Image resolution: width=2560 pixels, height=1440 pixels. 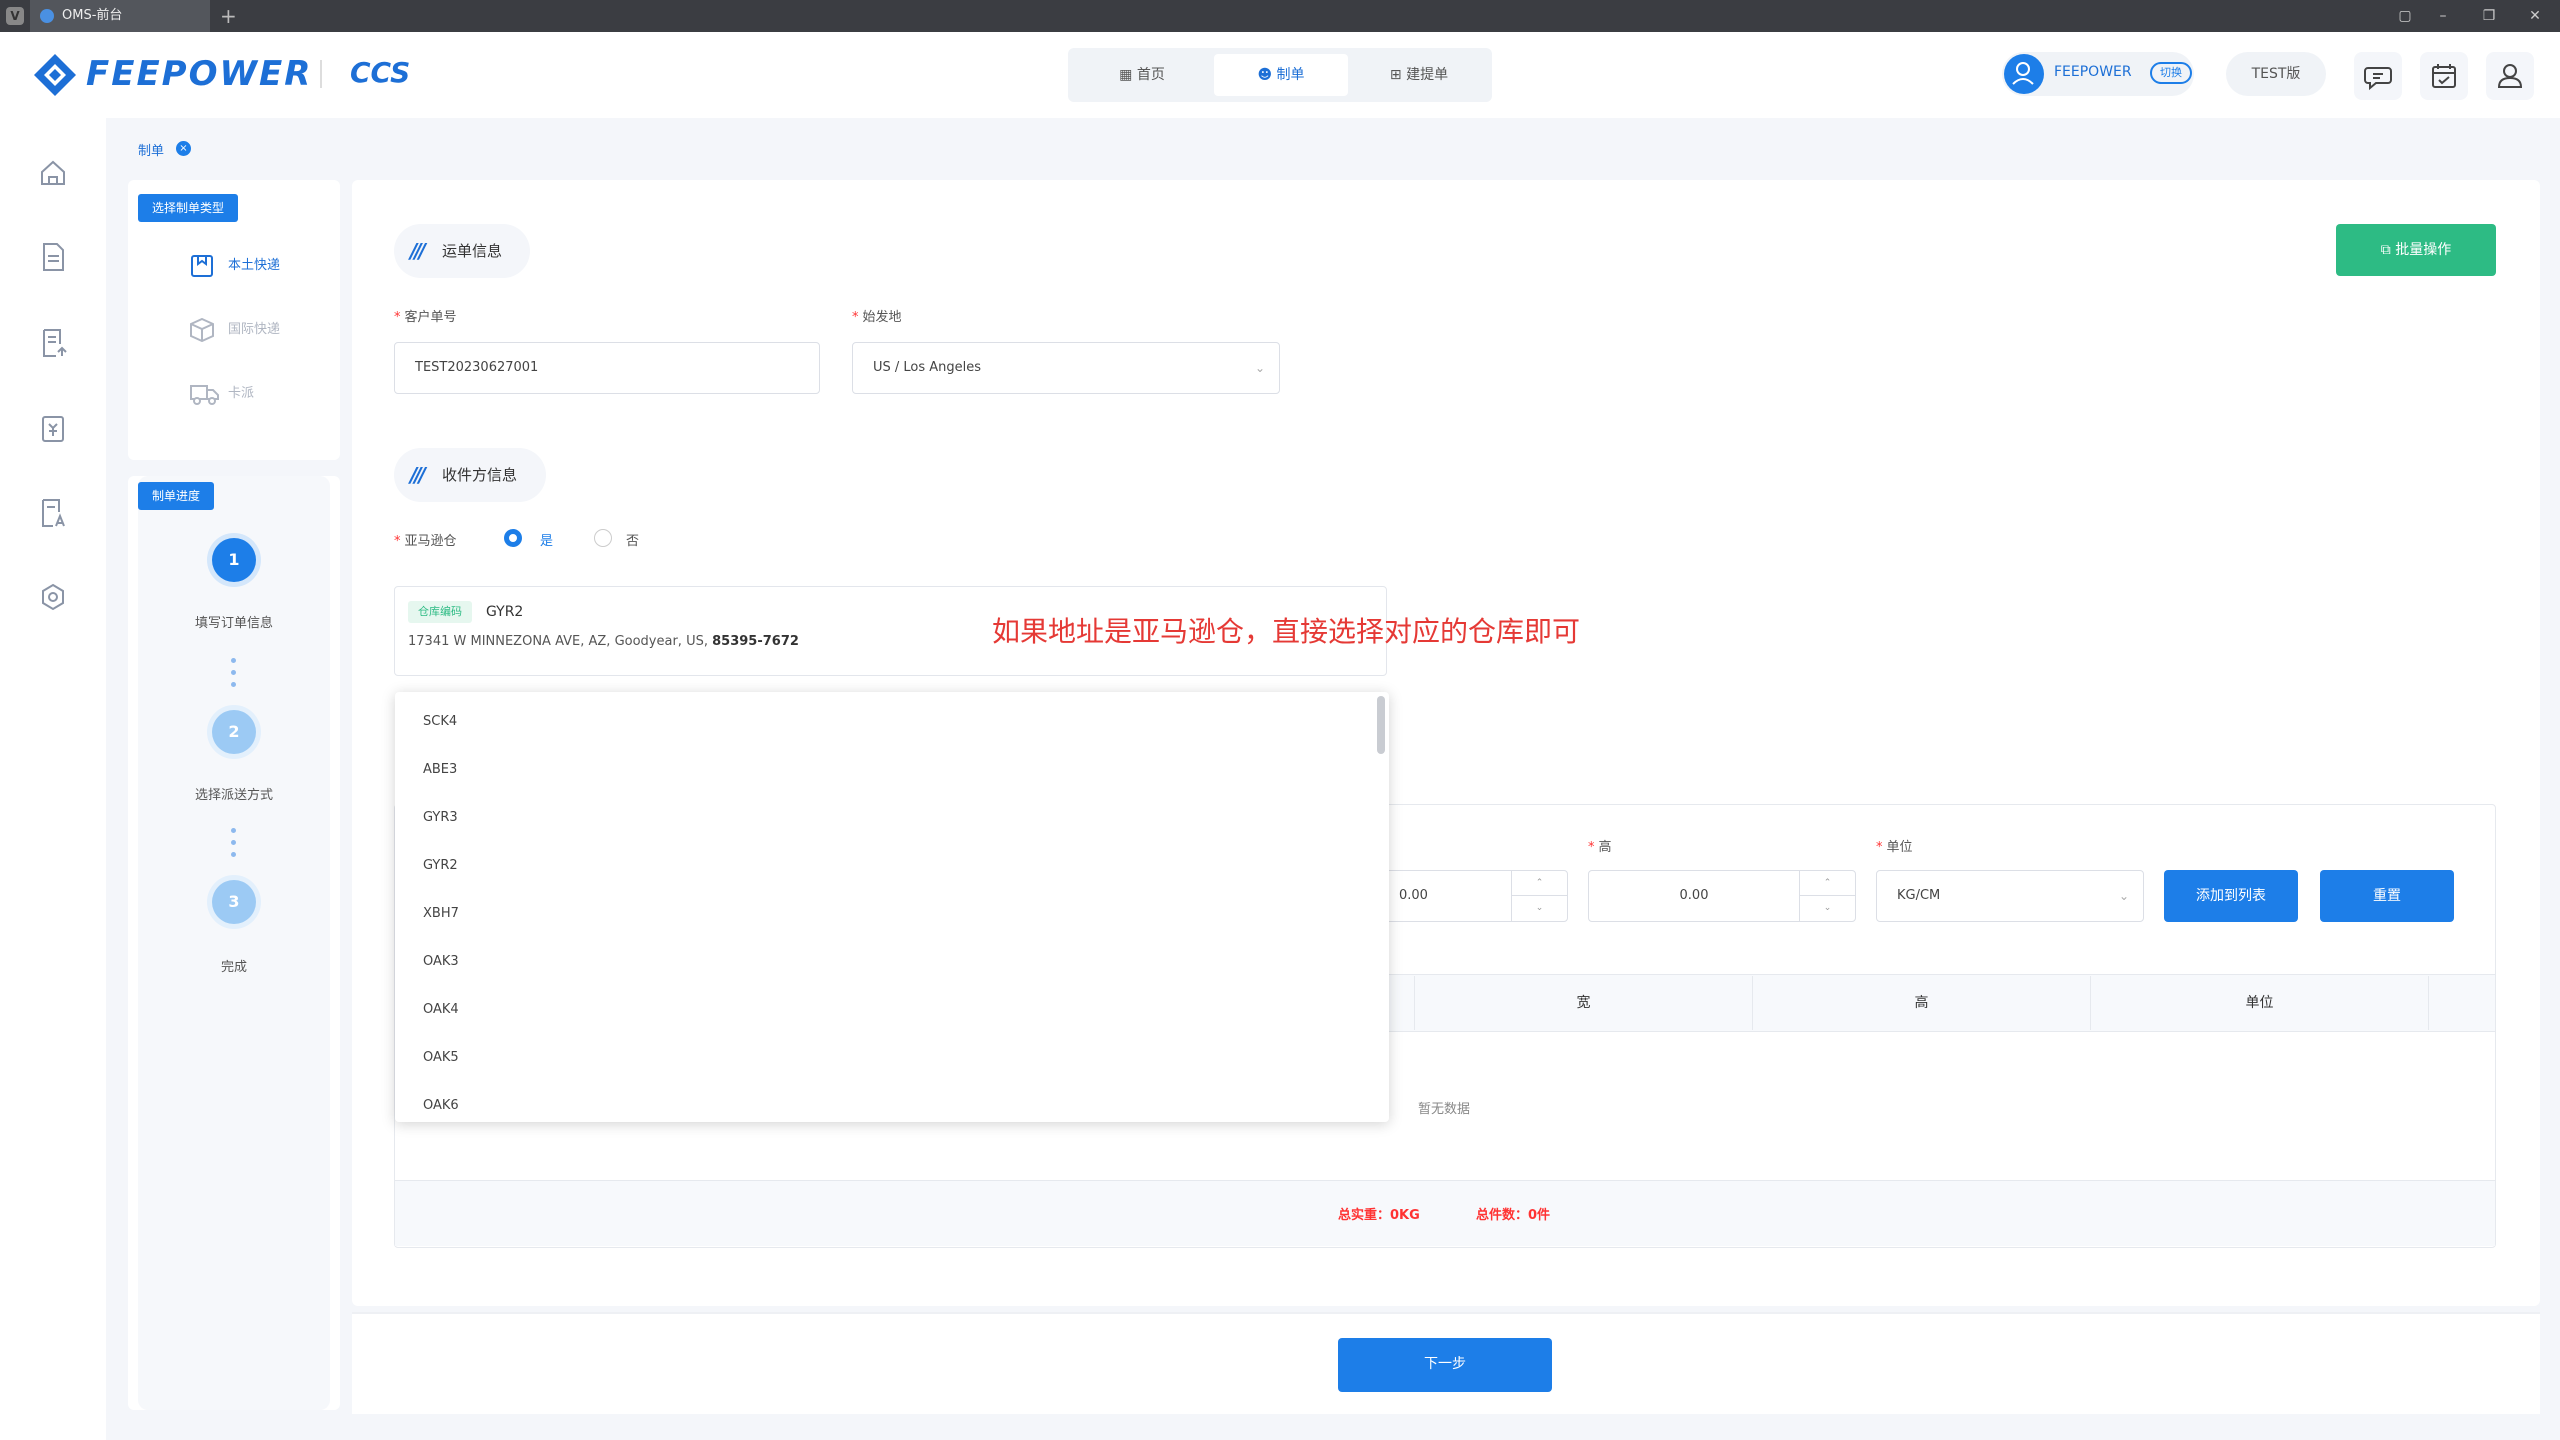 I want to click on dropdown-option: ABE3, so click(x=440, y=770).